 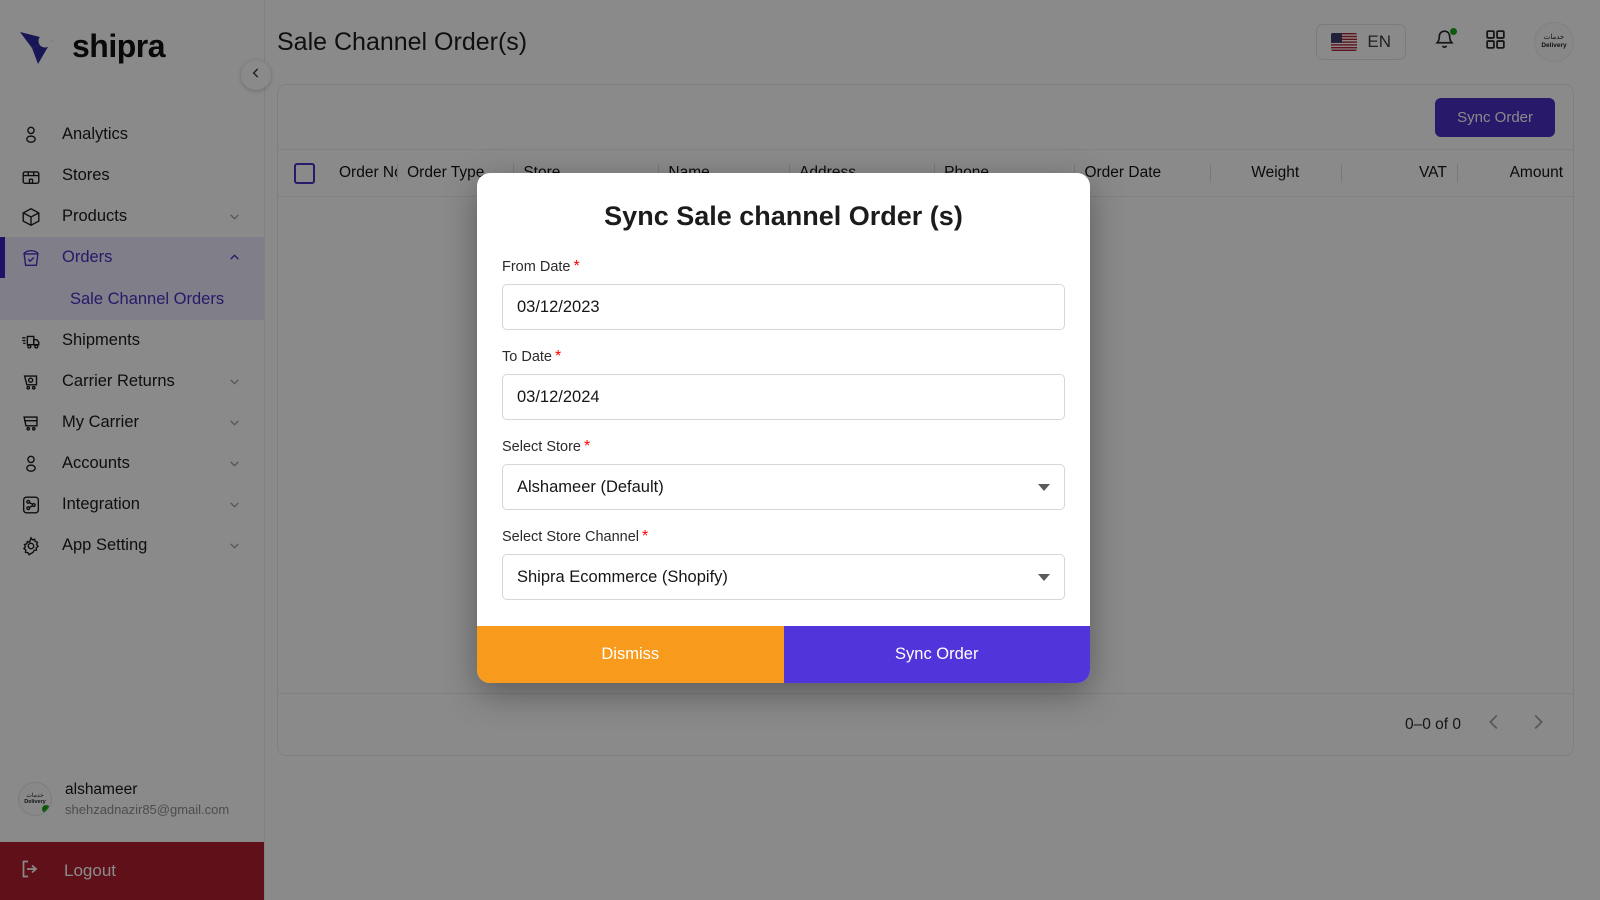 What do you see at coordinates (783, 537) in the screenshot?
I see `field-label: Select Store Channel *` at bounding box center [783, 537].